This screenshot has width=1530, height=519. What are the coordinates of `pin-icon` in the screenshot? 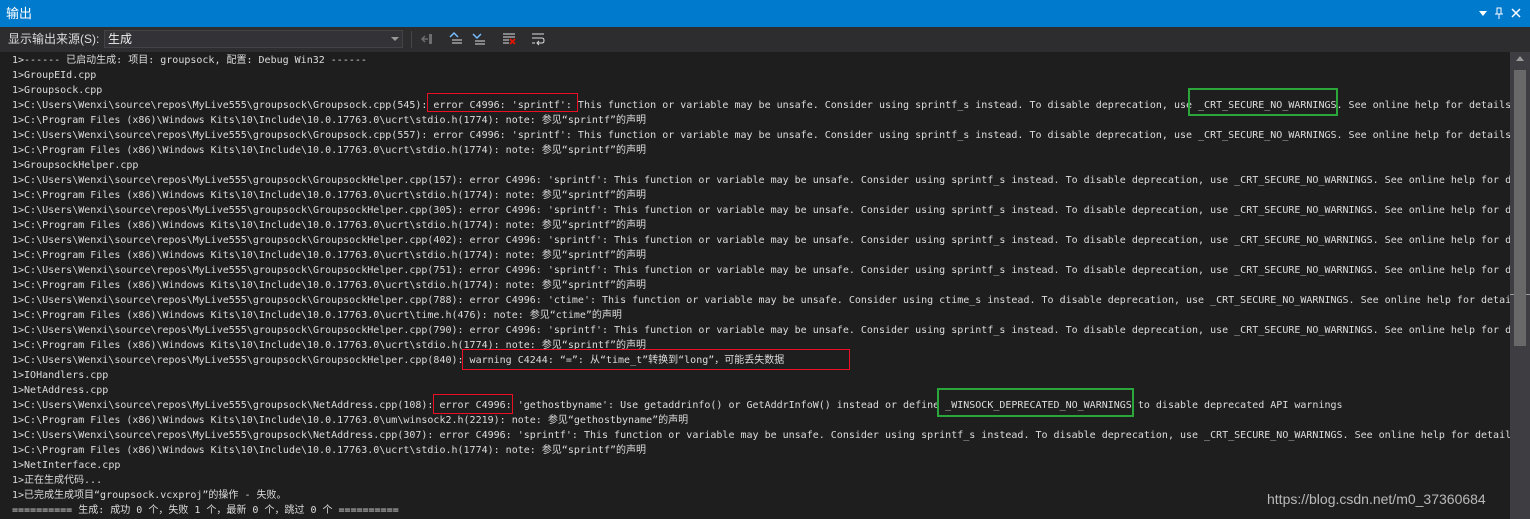 It's located at (1499, 13).